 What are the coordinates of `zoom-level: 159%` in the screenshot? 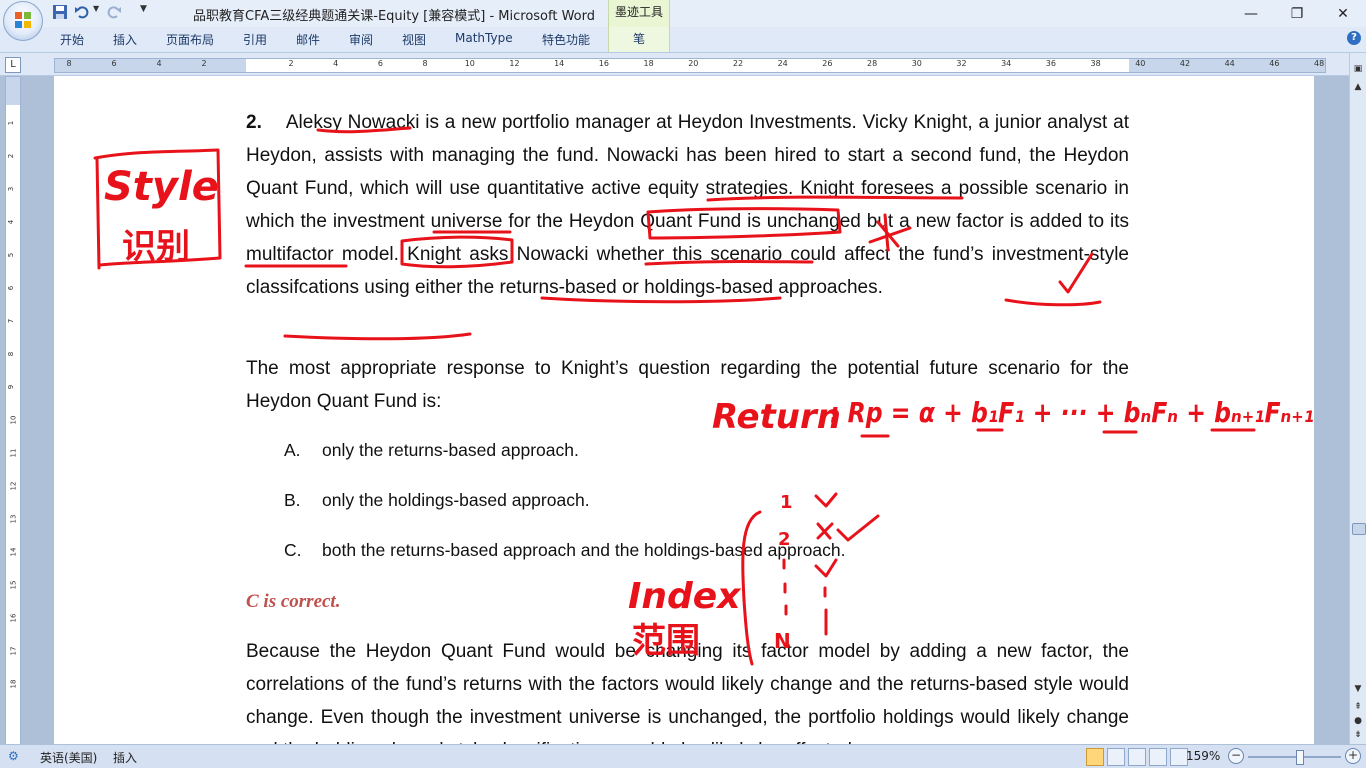 It's located at (1203, 756).